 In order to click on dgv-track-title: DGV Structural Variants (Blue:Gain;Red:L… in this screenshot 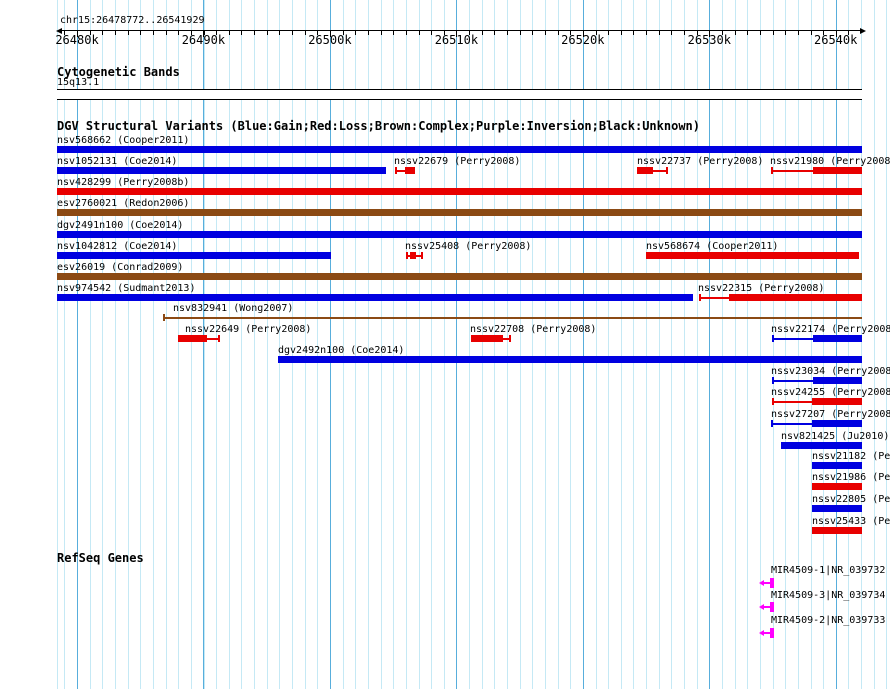, I will do `click(378, 126)`.